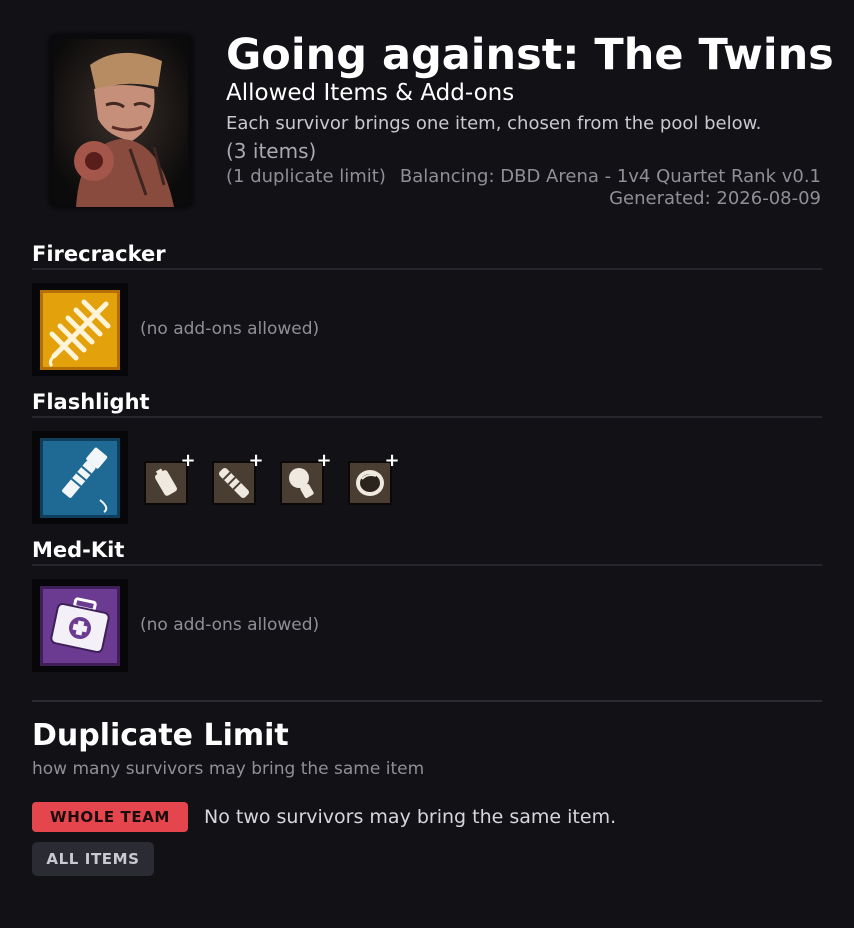 This screenshot has height=928, width=854. Describe the element at coordinates (170, 477) in the screenshot. I see `addon-battery: +` at that location.